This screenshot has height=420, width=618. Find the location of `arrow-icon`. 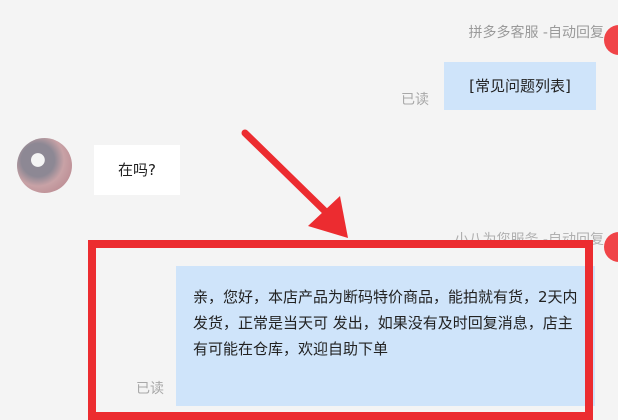

arrow-icon is located at coordinates (294, 183).